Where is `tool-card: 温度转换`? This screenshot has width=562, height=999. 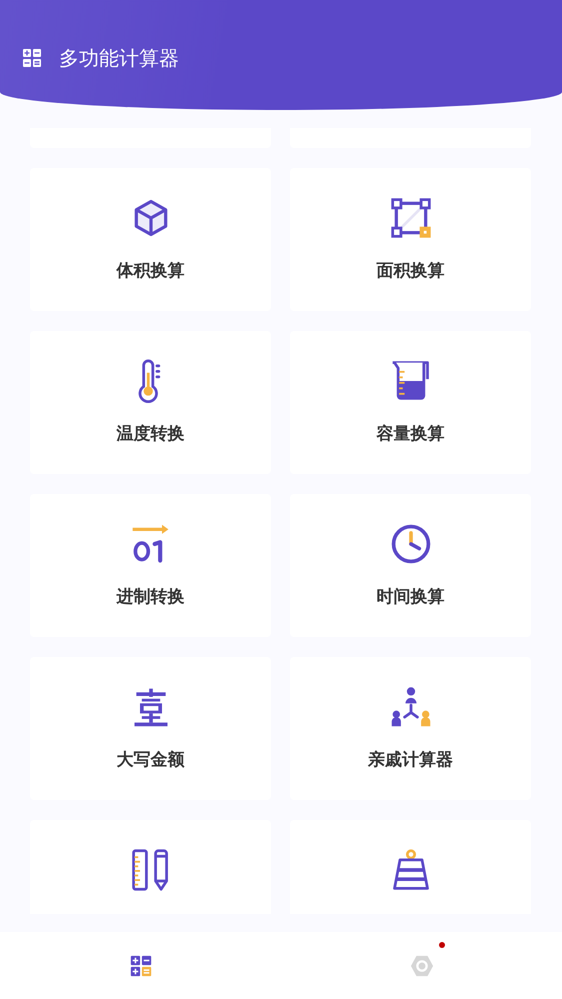 tool-card: 温度转换 is located at coordinates (150, 402).